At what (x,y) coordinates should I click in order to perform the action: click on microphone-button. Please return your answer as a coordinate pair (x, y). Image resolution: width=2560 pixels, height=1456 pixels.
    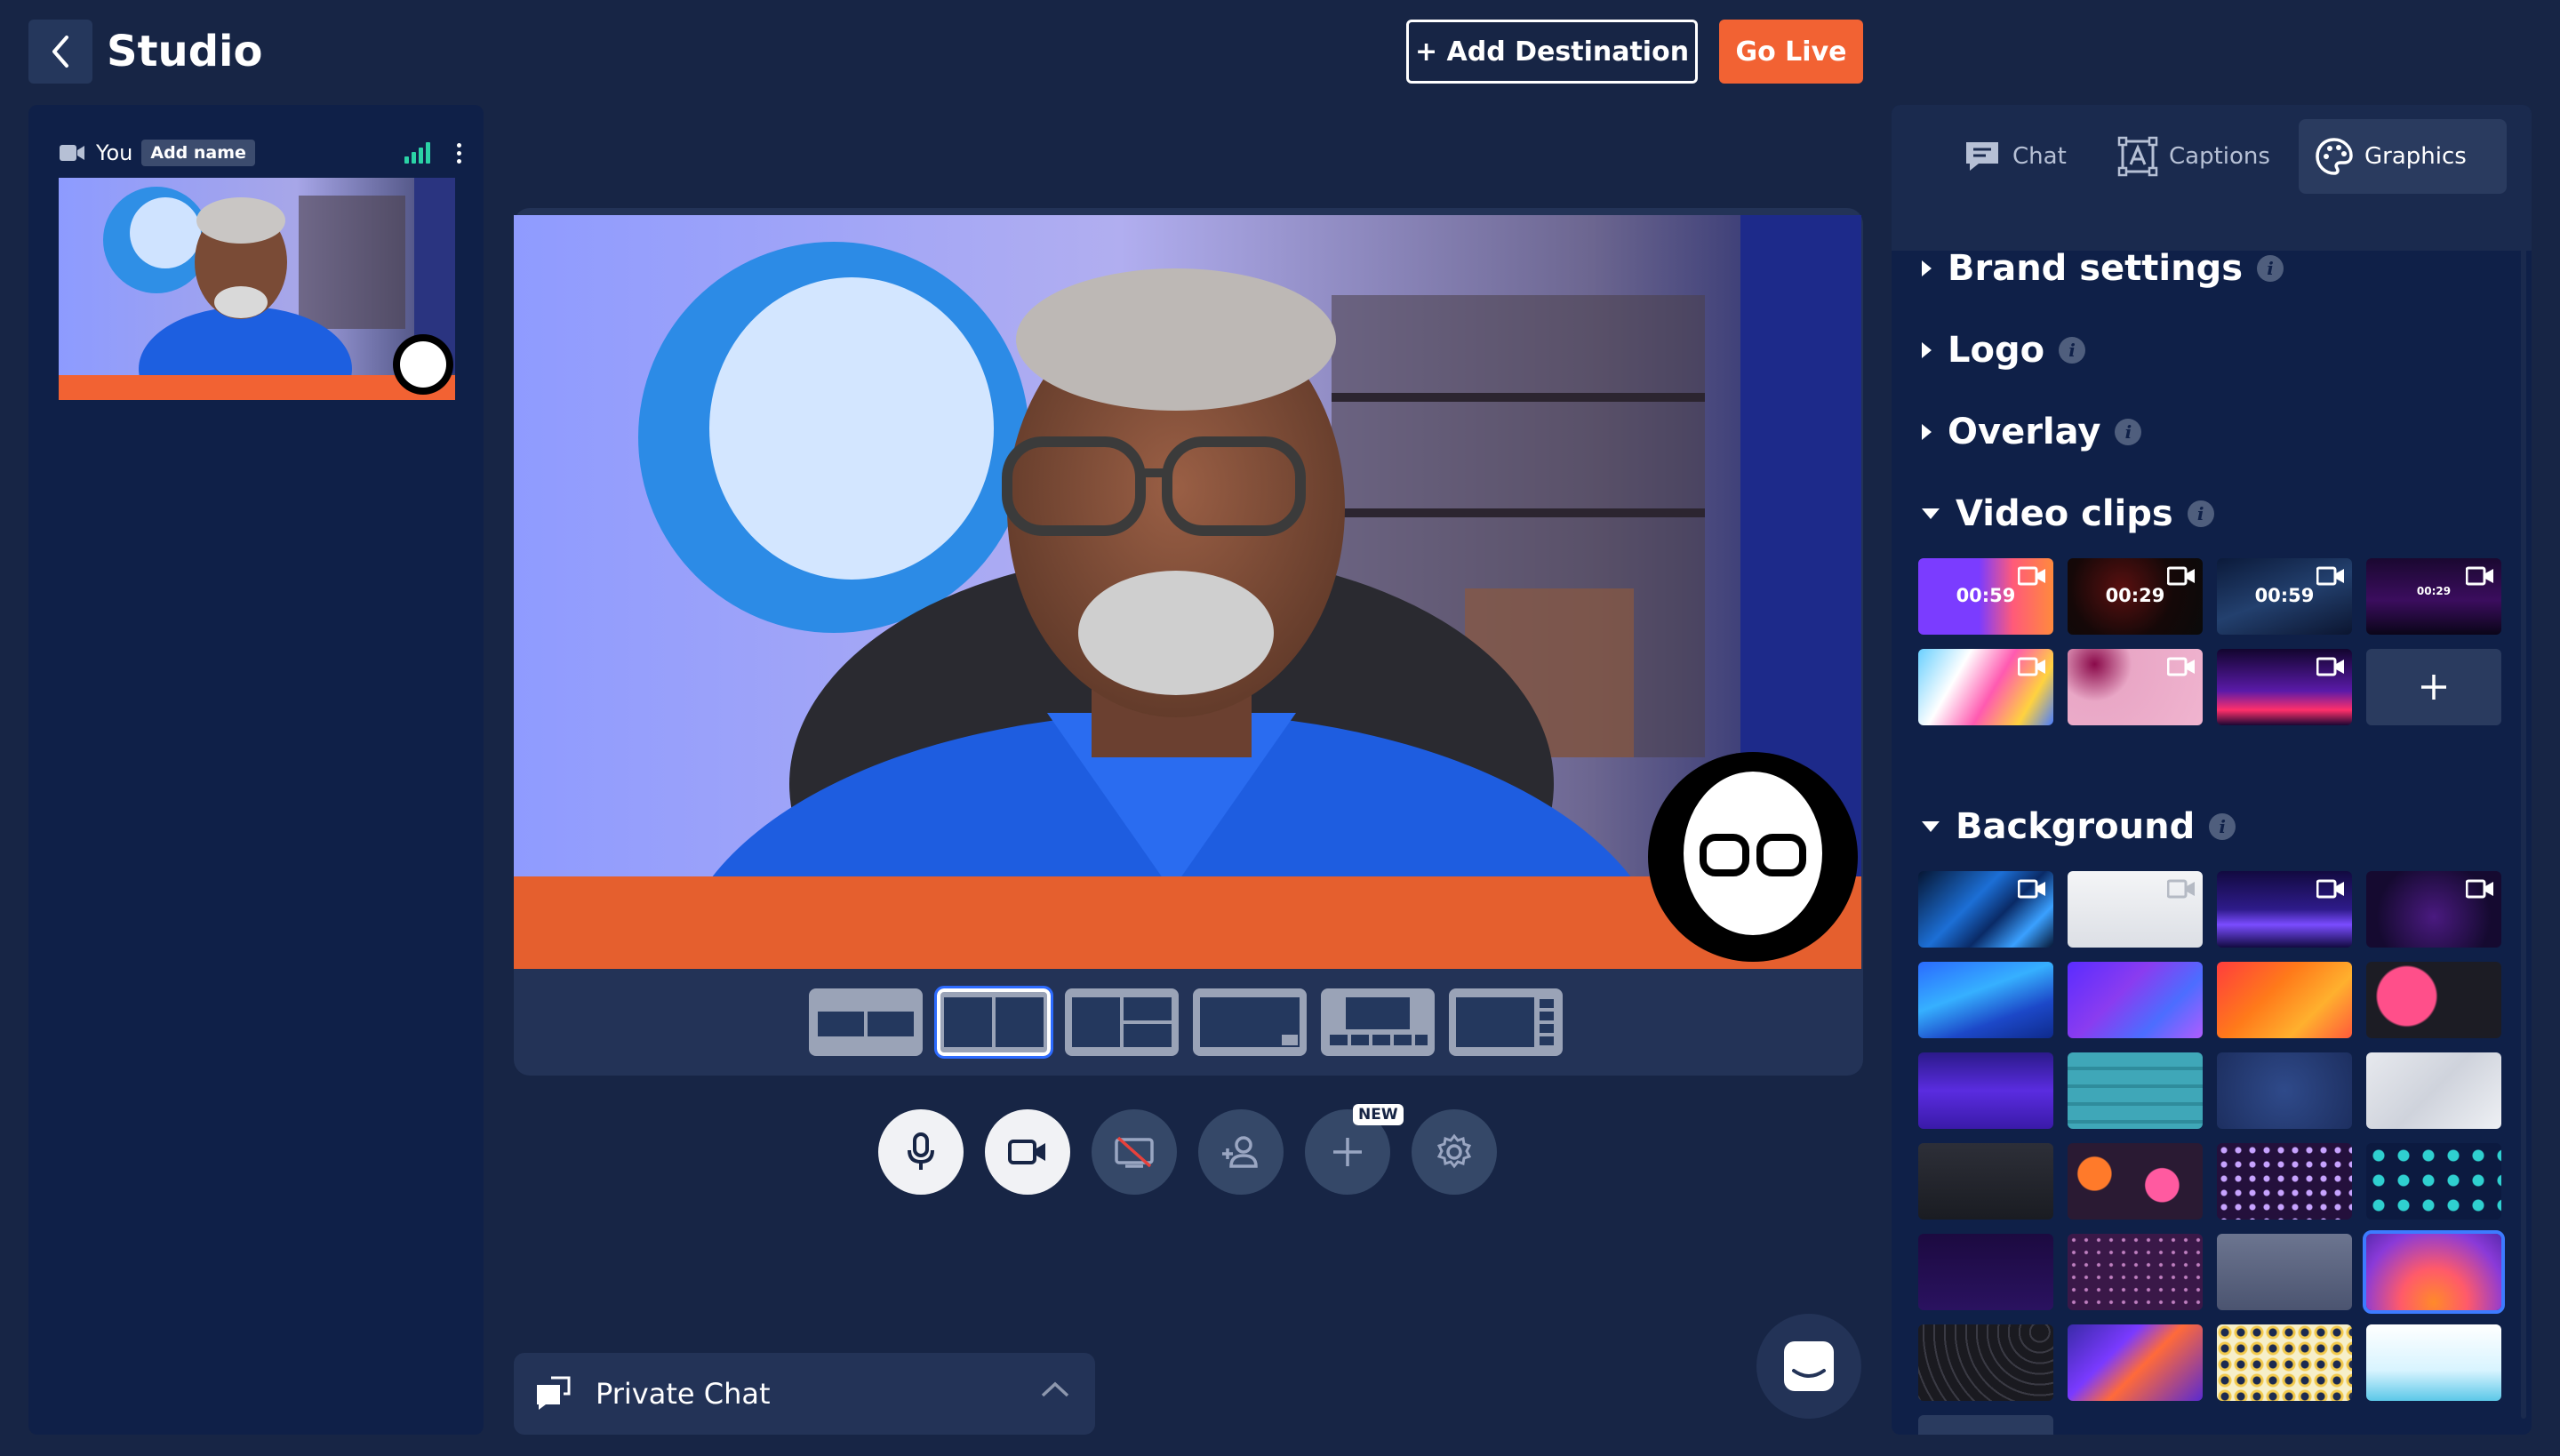
    Looking at the image, I should click on (921, 1152).